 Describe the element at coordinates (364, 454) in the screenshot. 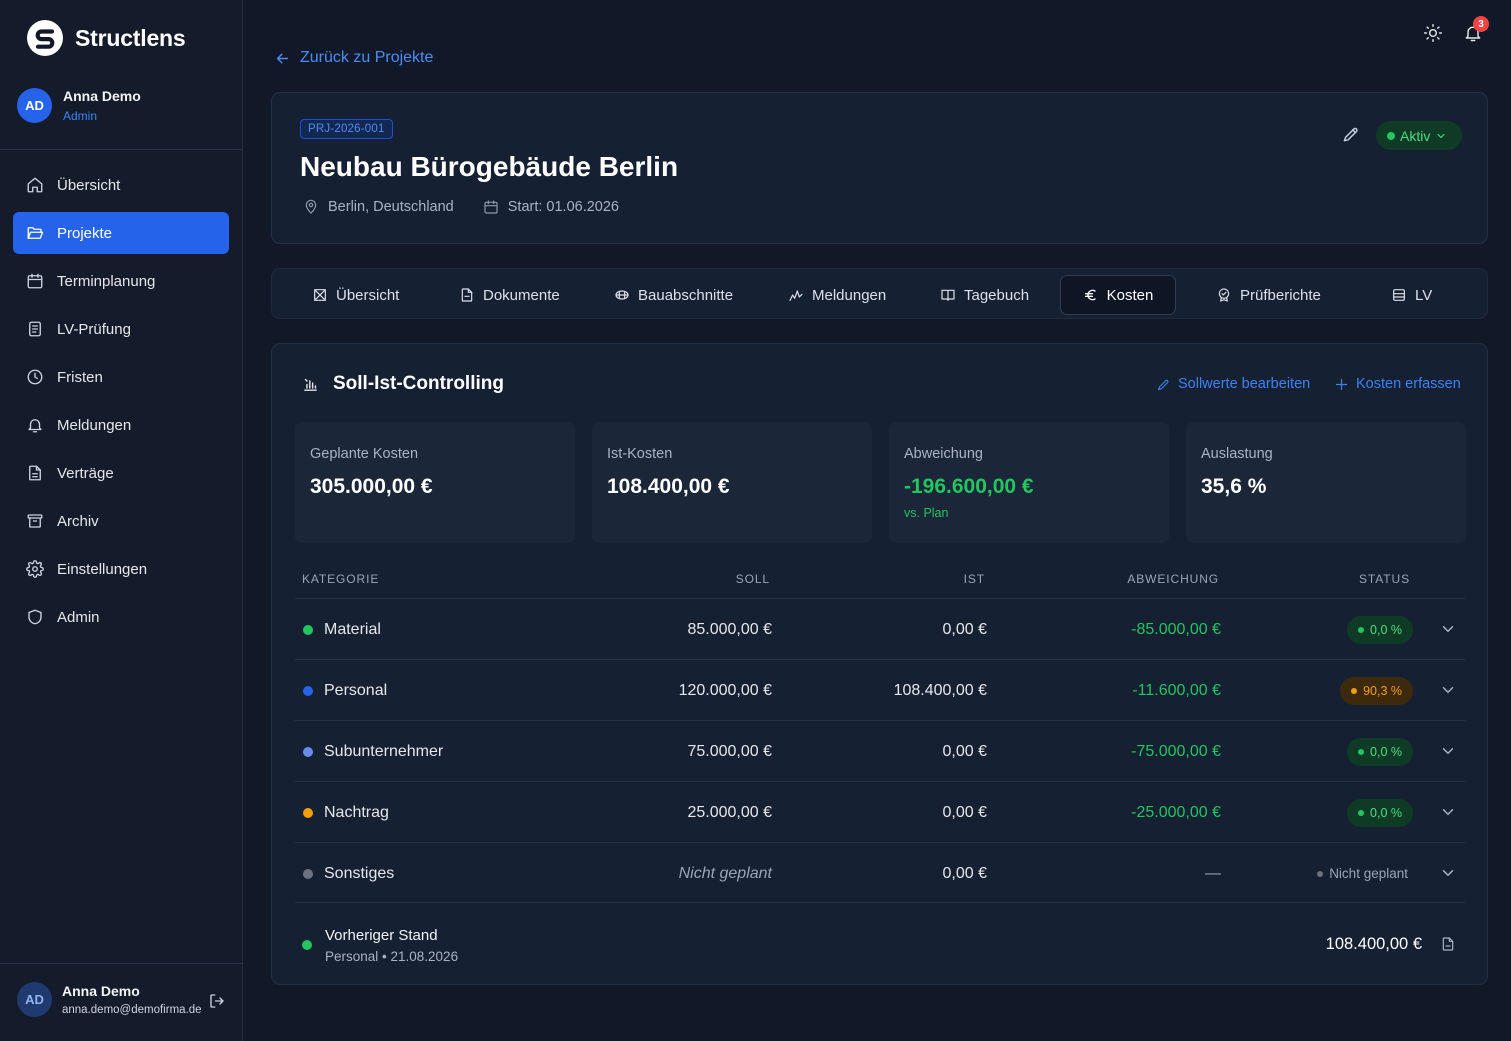

I see `stat-label: Geplante Kosten` at that location.